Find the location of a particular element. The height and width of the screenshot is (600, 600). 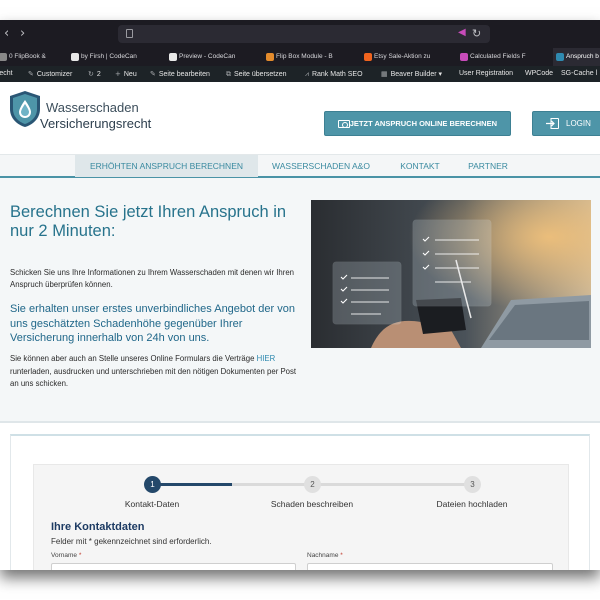

tab-title: 0 FlipBook & is located at coordinates (27, 56).